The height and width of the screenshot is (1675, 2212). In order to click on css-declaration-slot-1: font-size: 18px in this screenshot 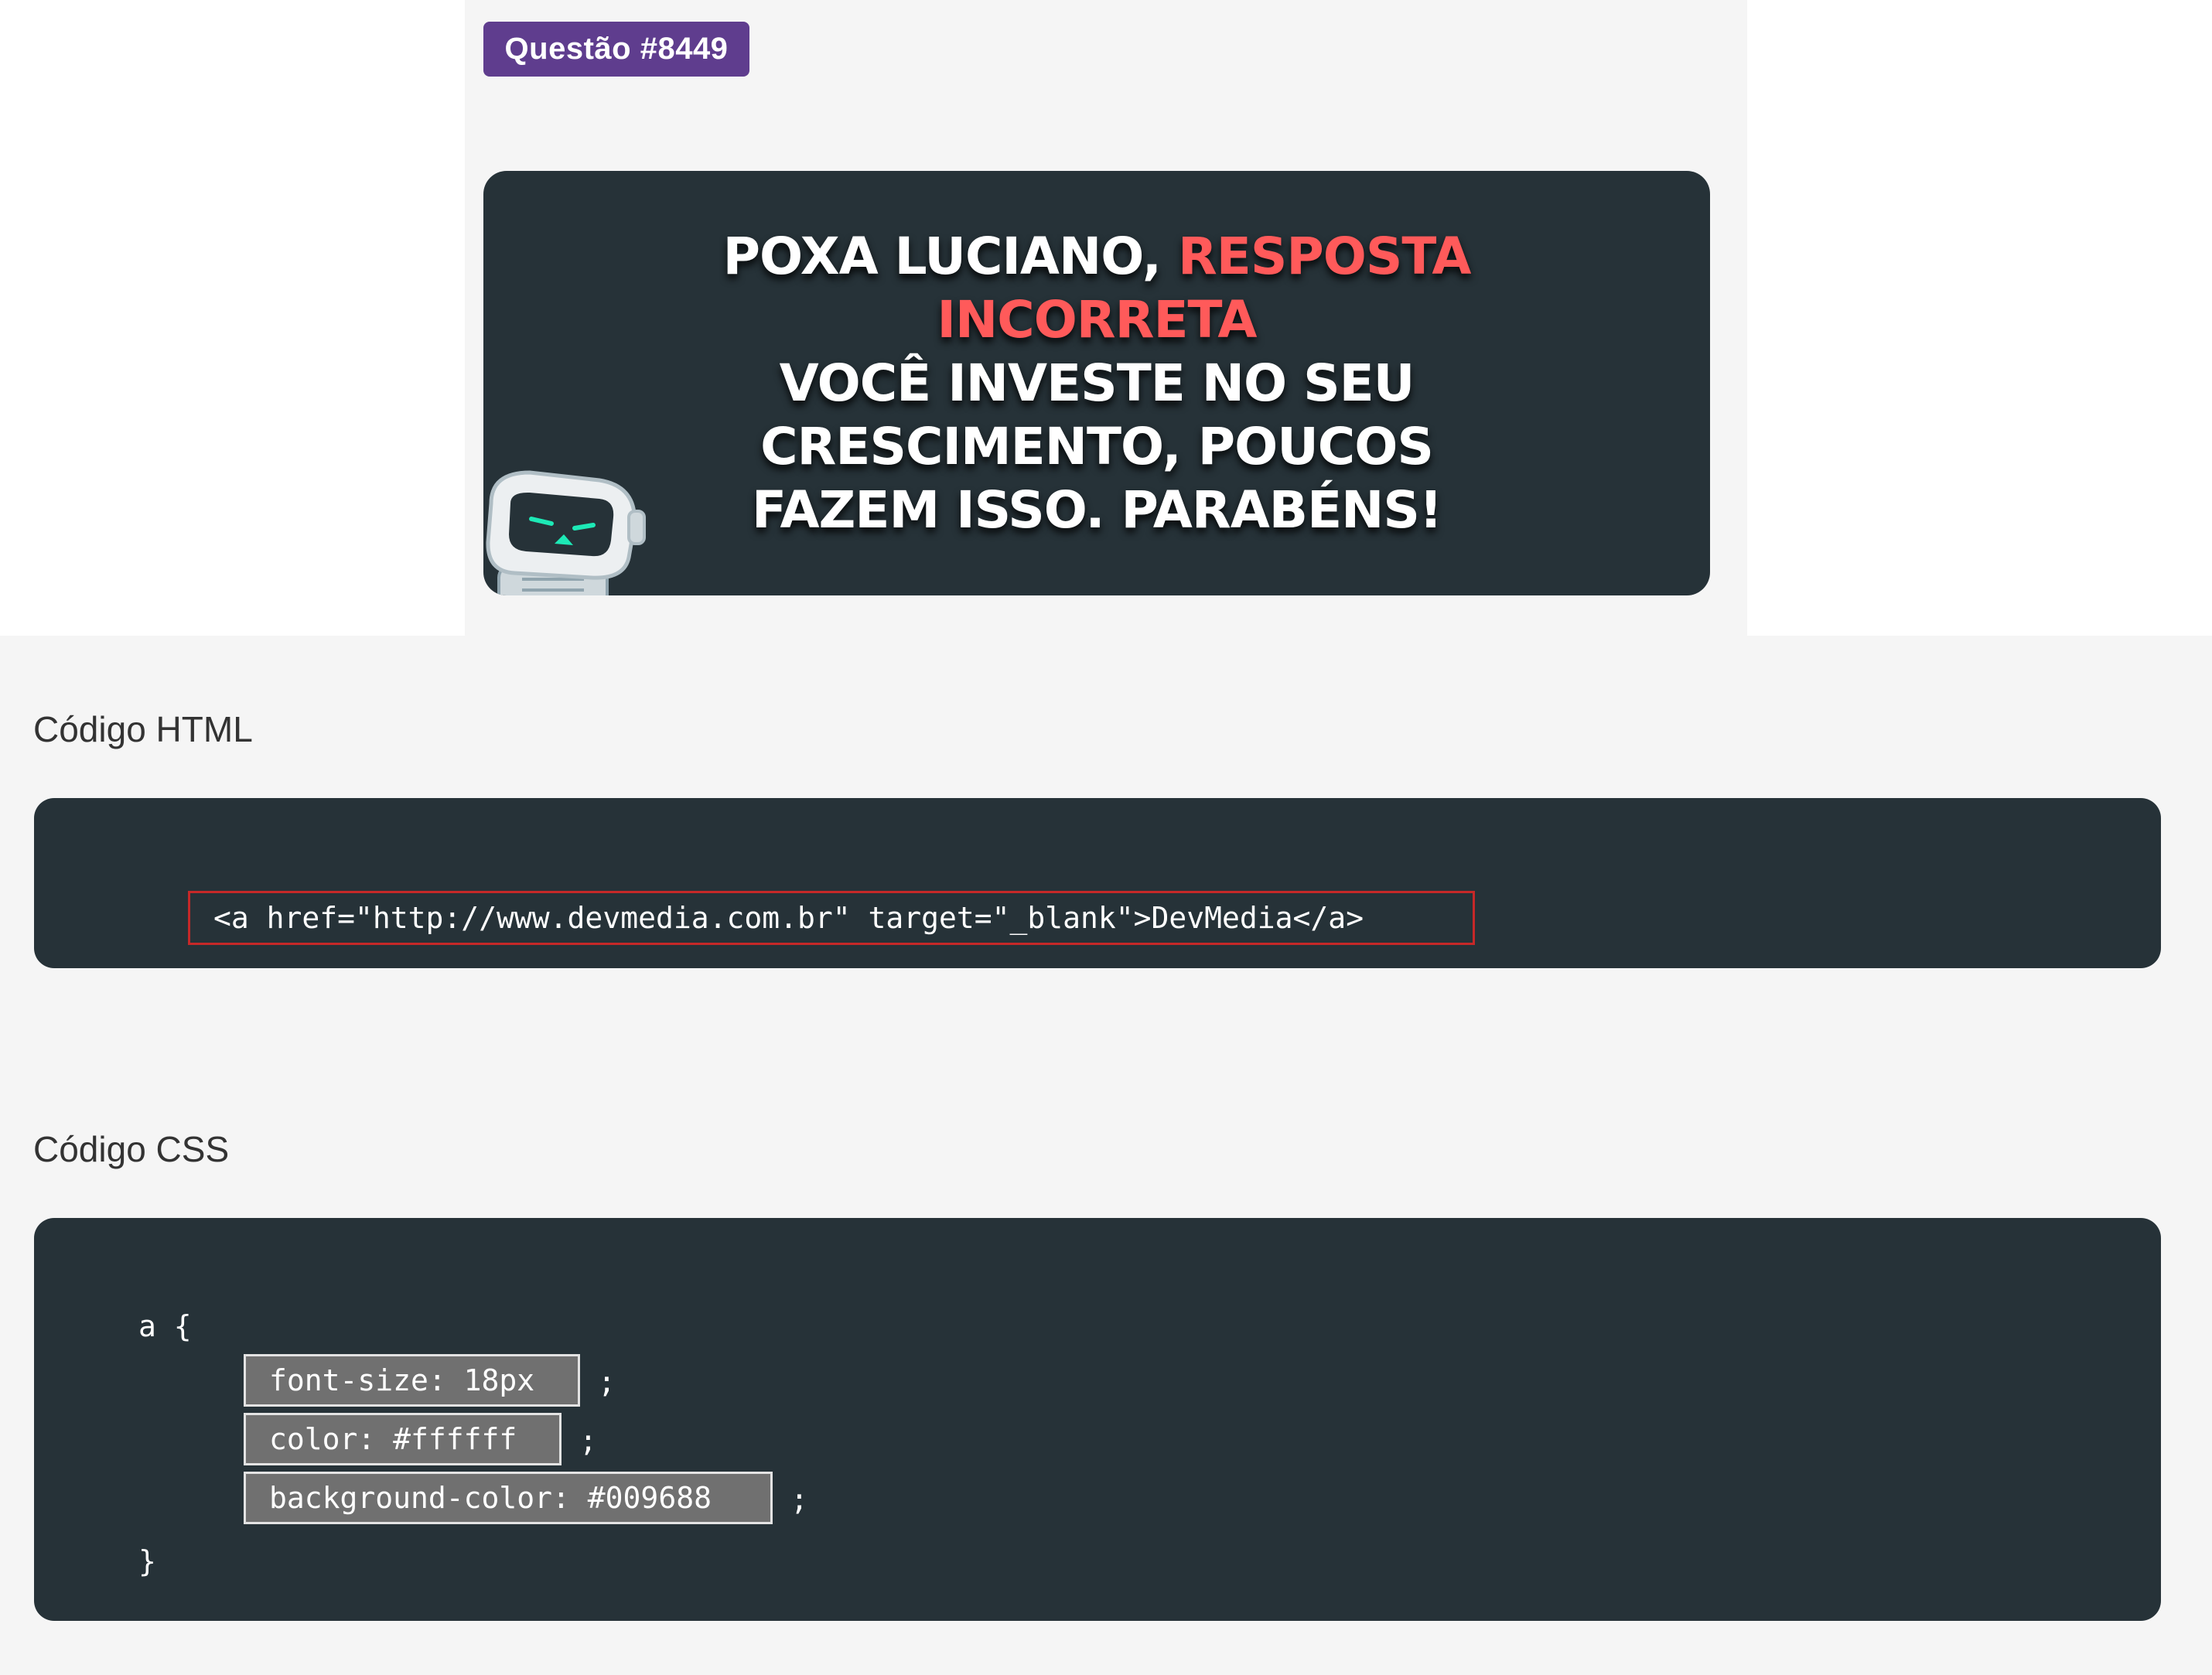, I will do `click(412, 1380)`.